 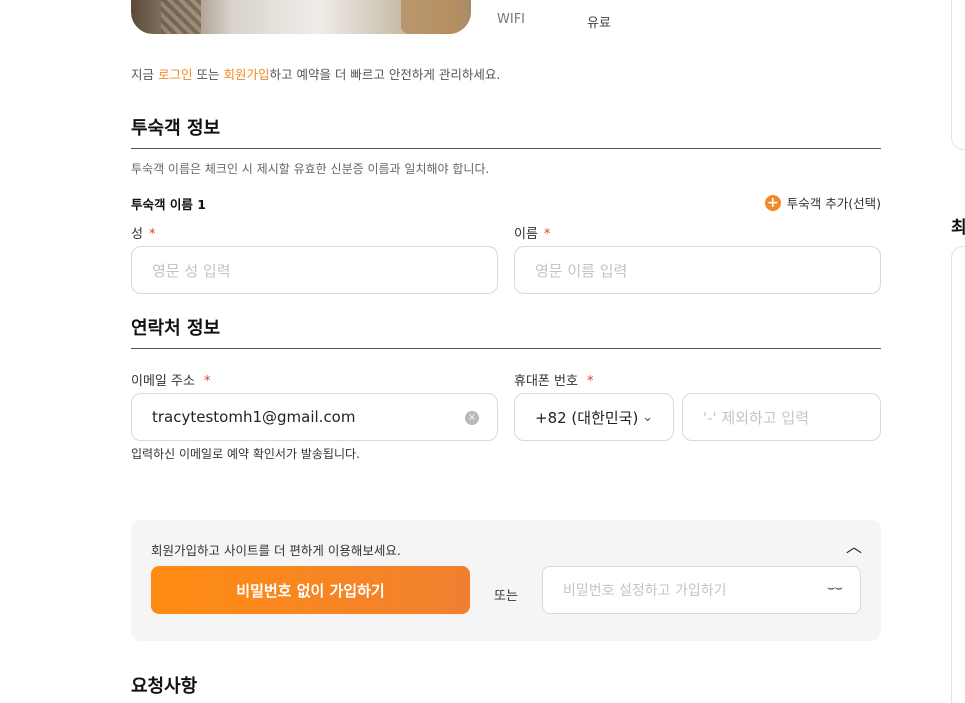 I want to click on email-input: tracytestomh1@gmail.com ×, so click(x=314, y=417).